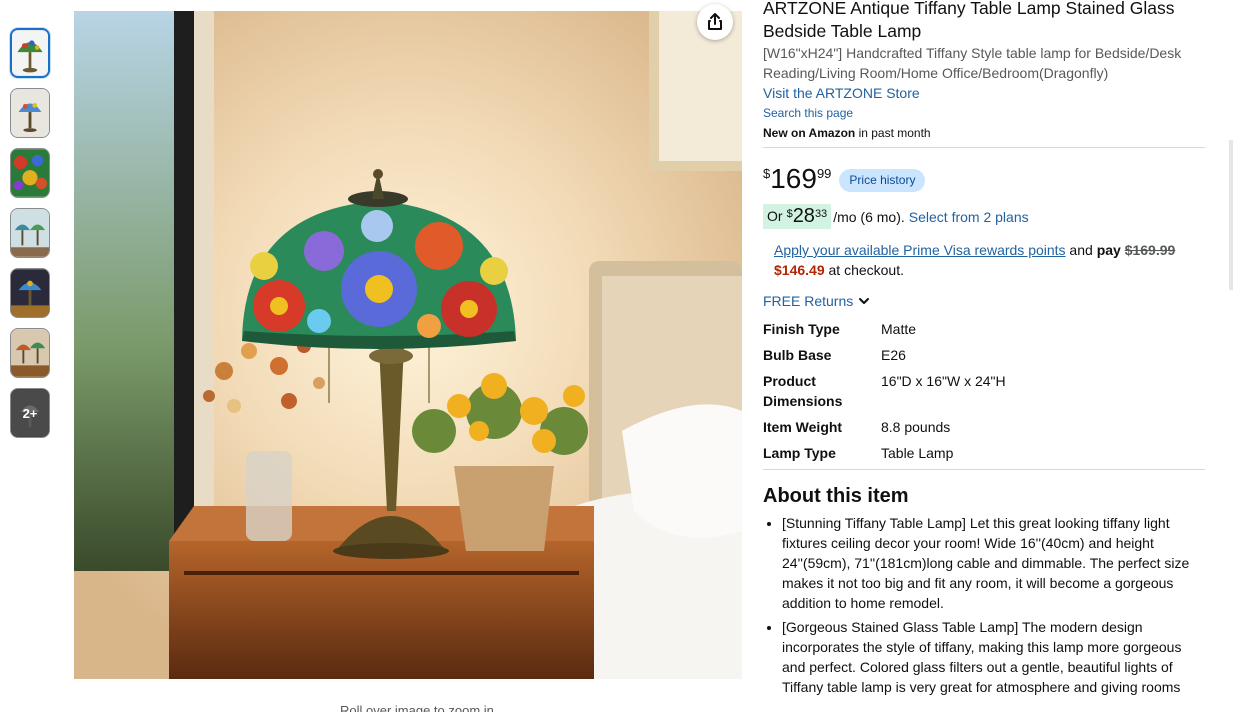 The height and width of the screenshot is (712, 1233). What do you see at coordinates (799, 453) in the screenshot?
I see `spec-key: Lamp Type` at bounding box center [799, 453].